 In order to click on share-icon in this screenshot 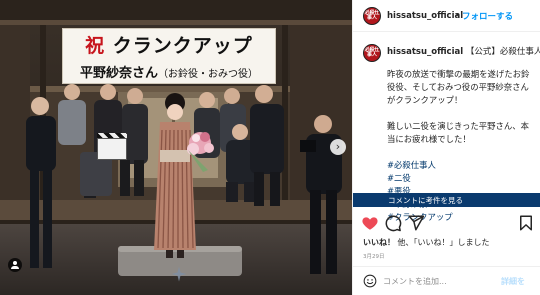, I will do `click(416, 223)`.